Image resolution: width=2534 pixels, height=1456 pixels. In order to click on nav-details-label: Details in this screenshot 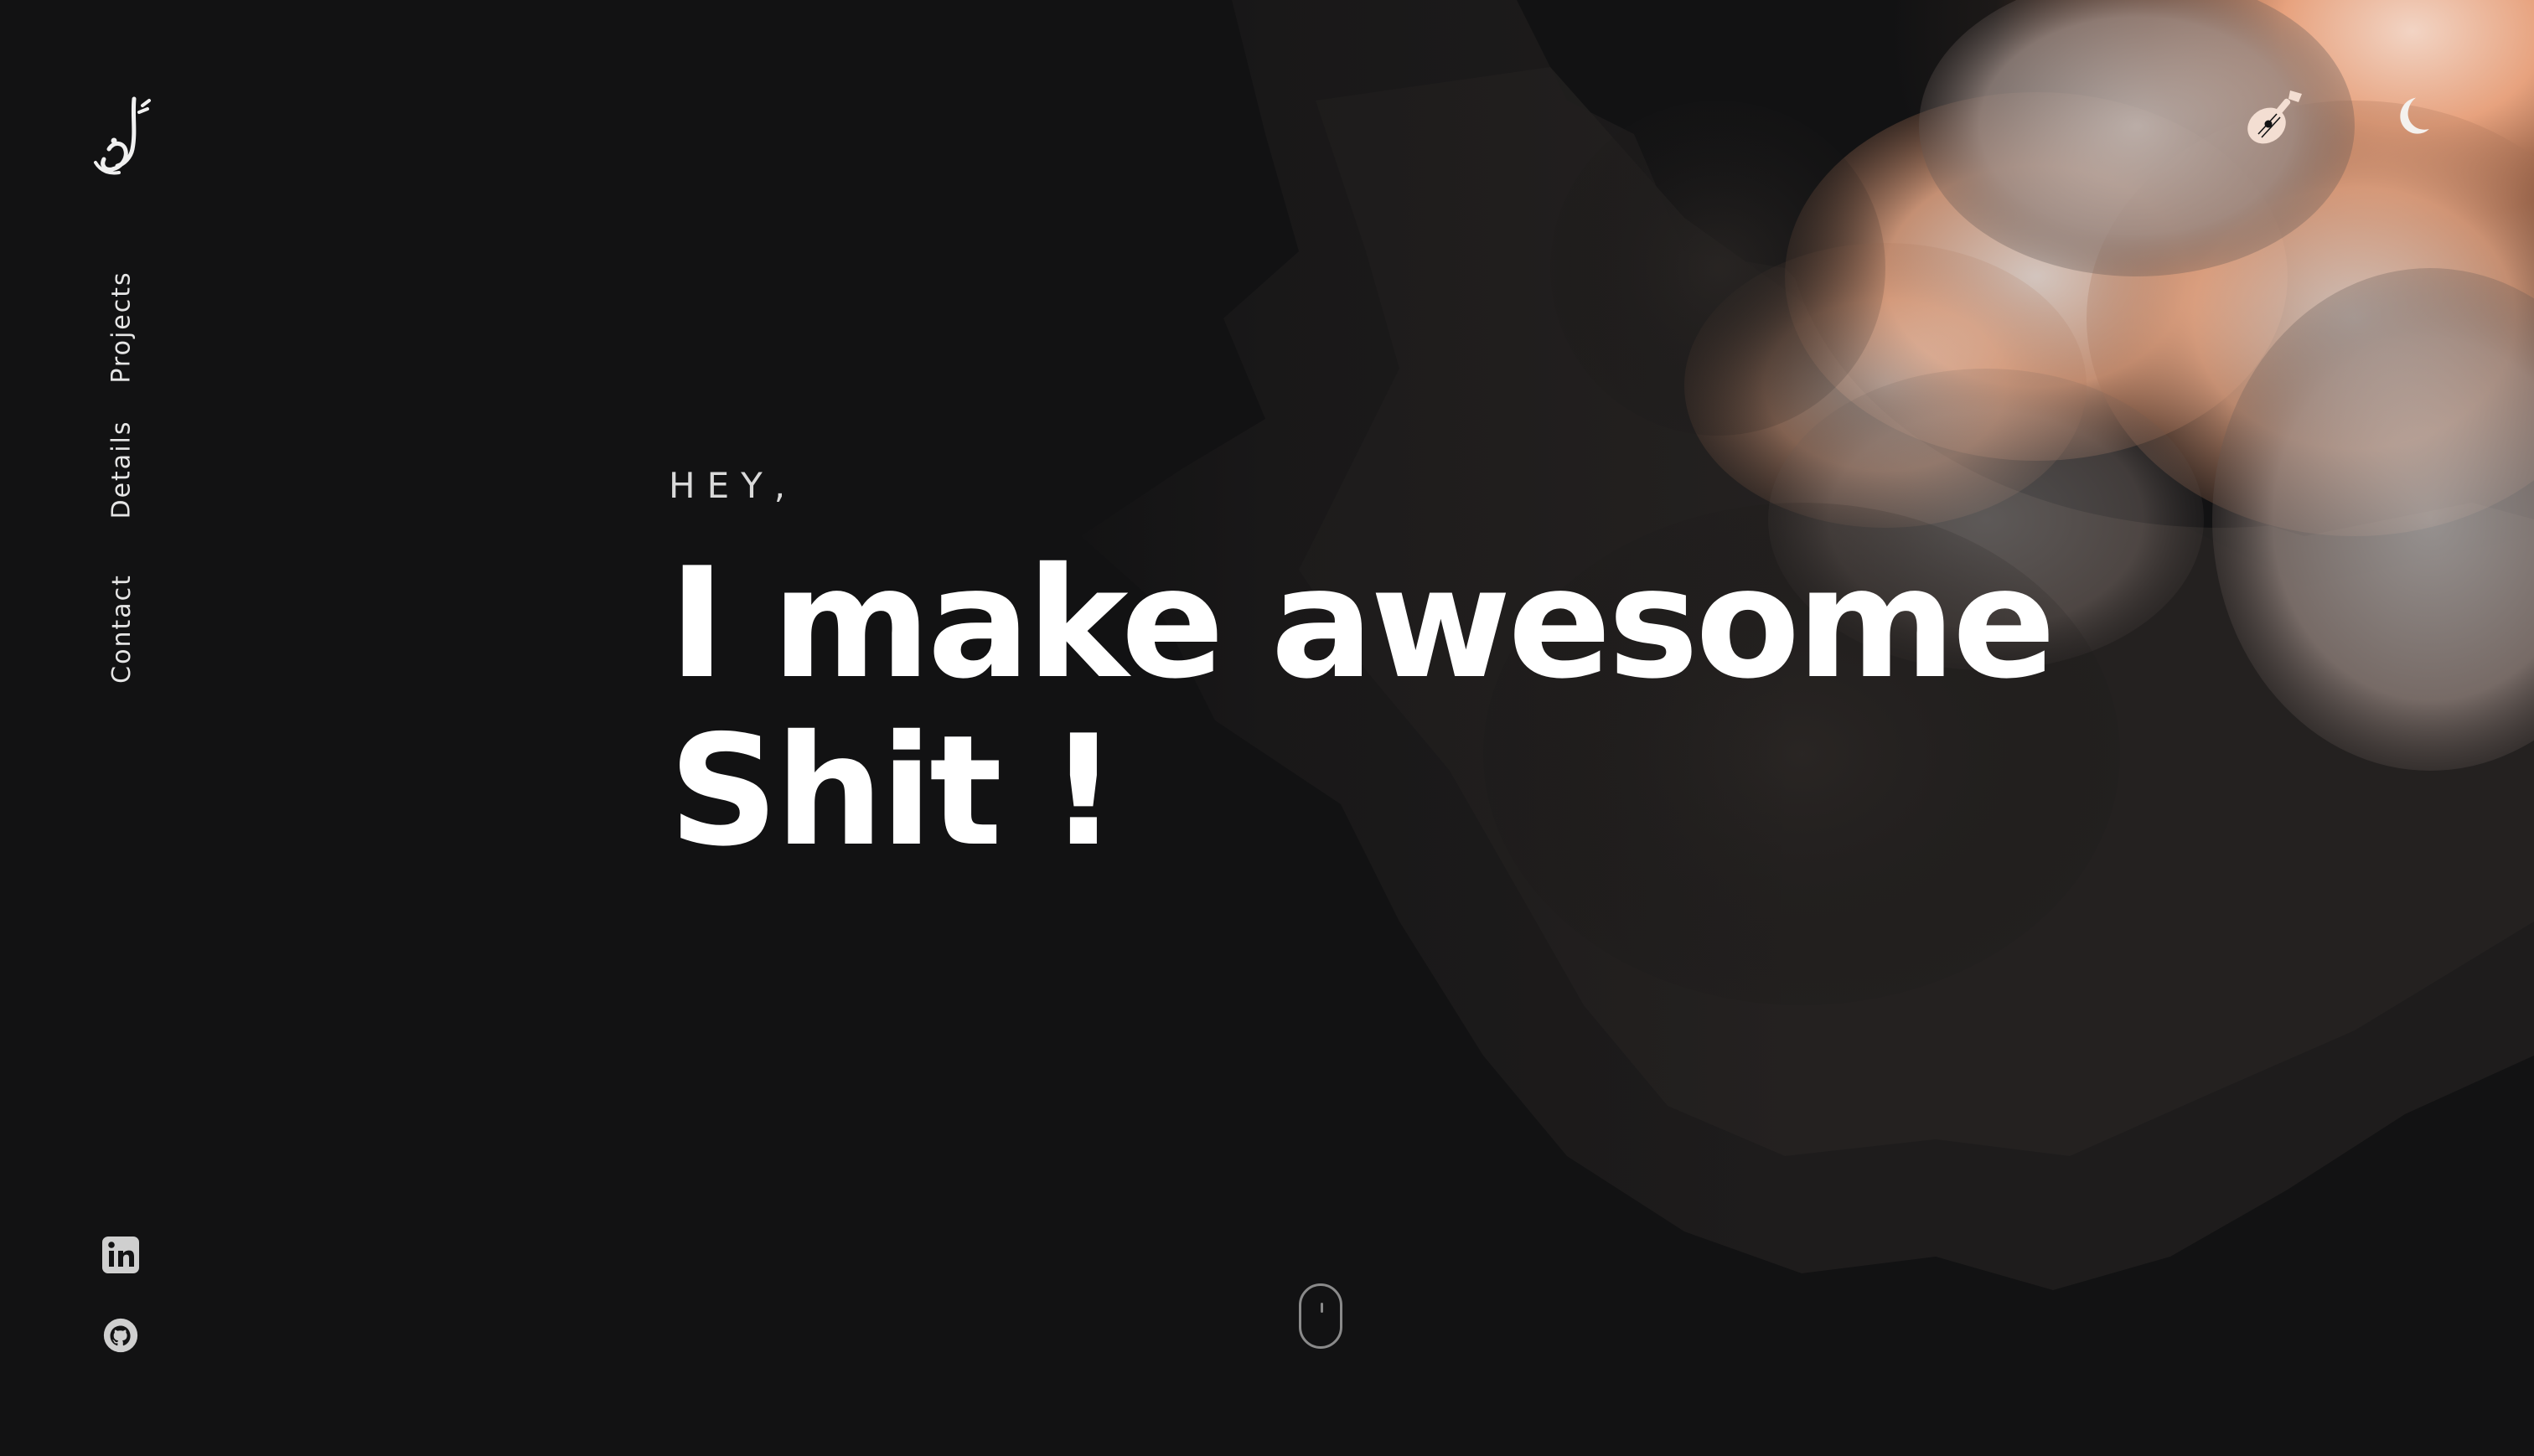, I will do `click(121, 469)`.